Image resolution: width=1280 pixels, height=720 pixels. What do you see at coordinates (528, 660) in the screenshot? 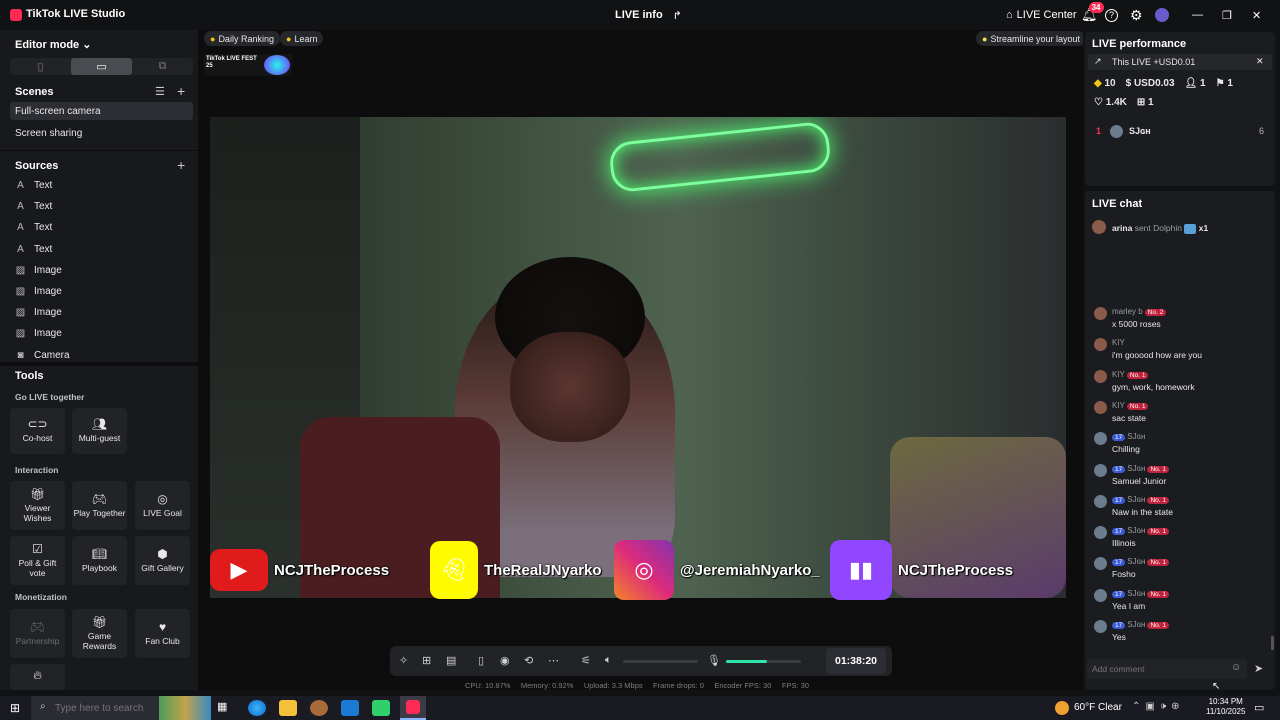
I see `replay-icon: ⟲` at bounding box center [528, 660].